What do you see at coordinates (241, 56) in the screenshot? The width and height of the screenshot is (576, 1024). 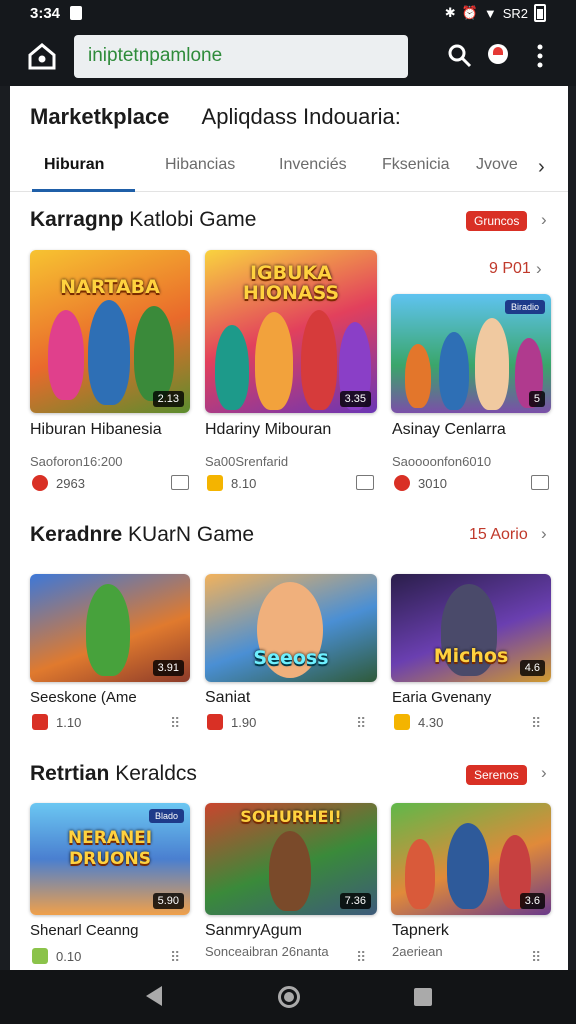 I see `url-bar: iniptetnpamlone` at bounding box center [241, 56].